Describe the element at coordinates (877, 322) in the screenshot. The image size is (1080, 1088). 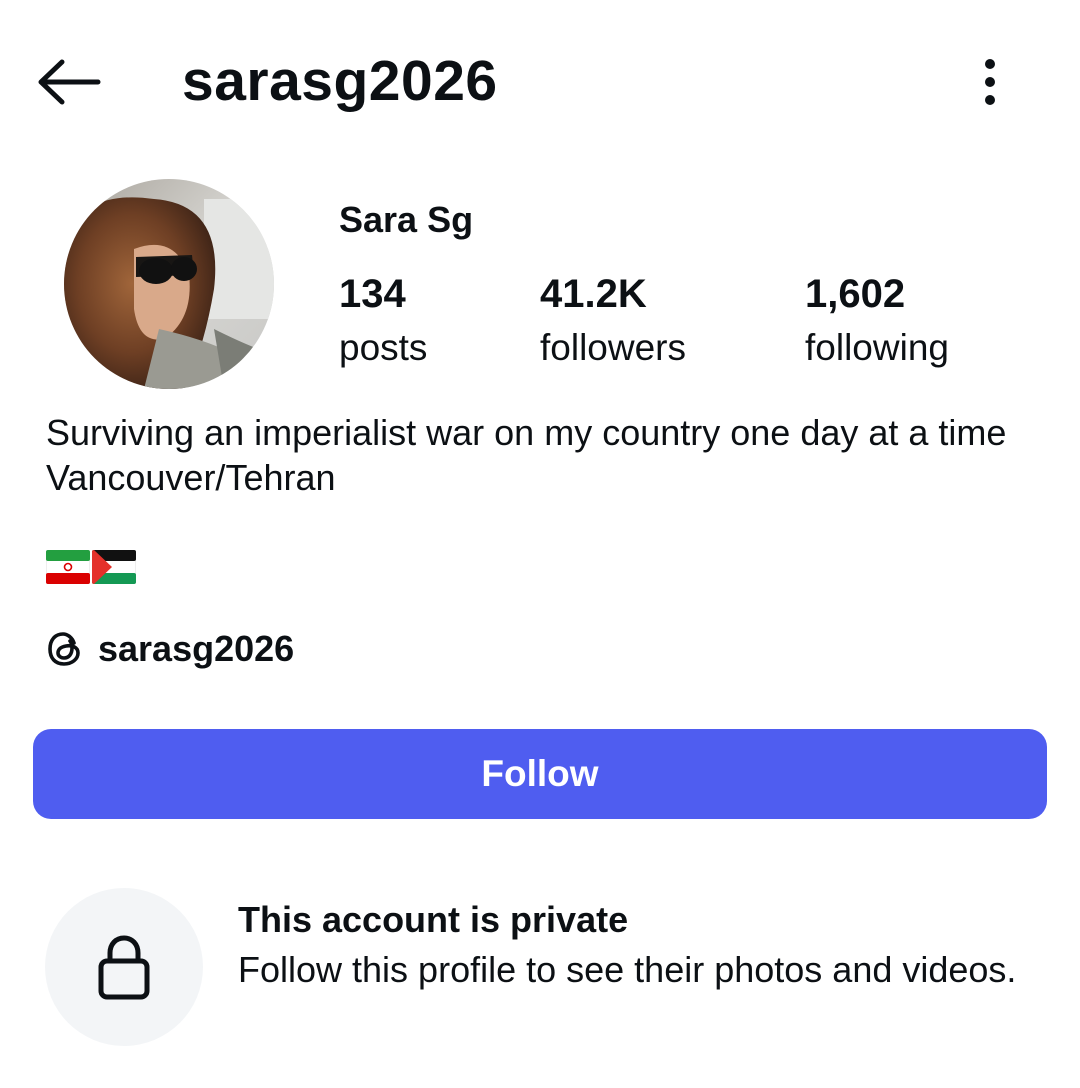
I see `following-stat: 1,602 following` at that location.